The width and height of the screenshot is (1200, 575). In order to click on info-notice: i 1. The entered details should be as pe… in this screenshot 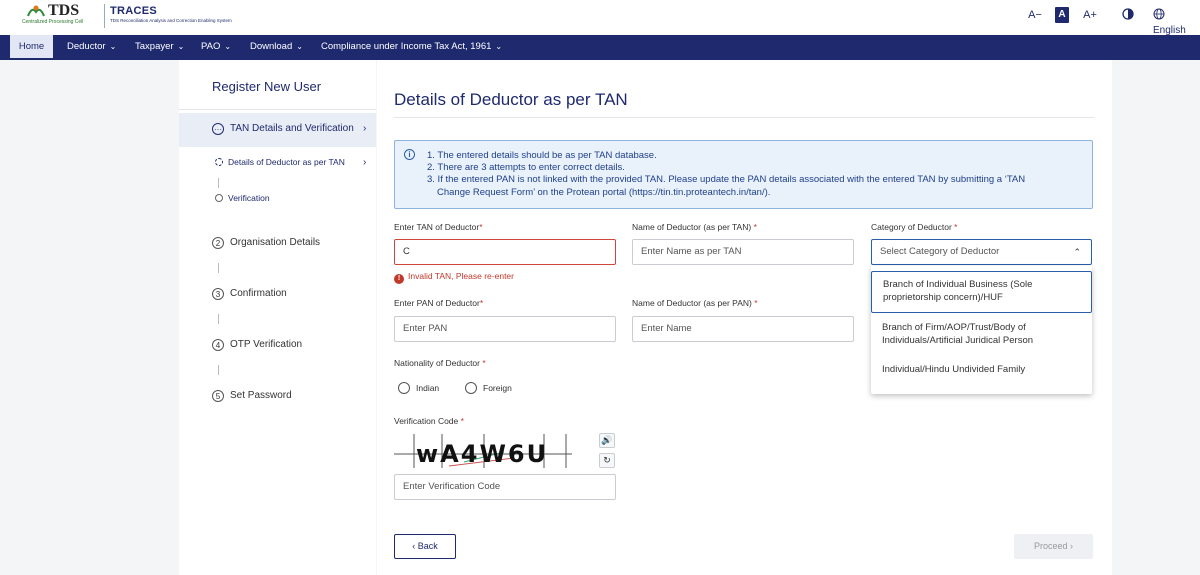, I will do `click(743, 174)`.